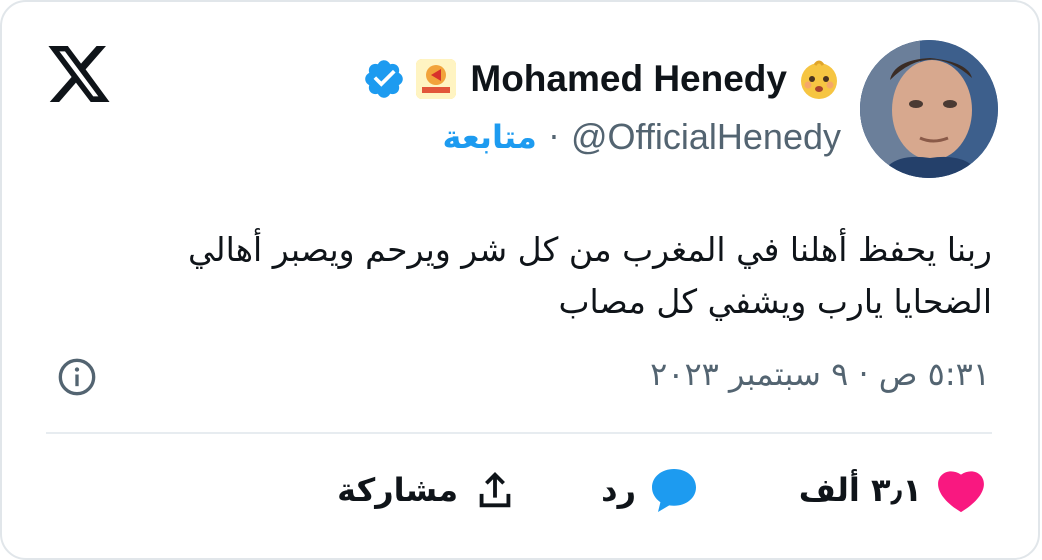 This screenshot has width=1042, height=560. What do you see at coordinates (961, 492) in the screenshot?
I see `heart-icon` at bounding box center [961, 492].